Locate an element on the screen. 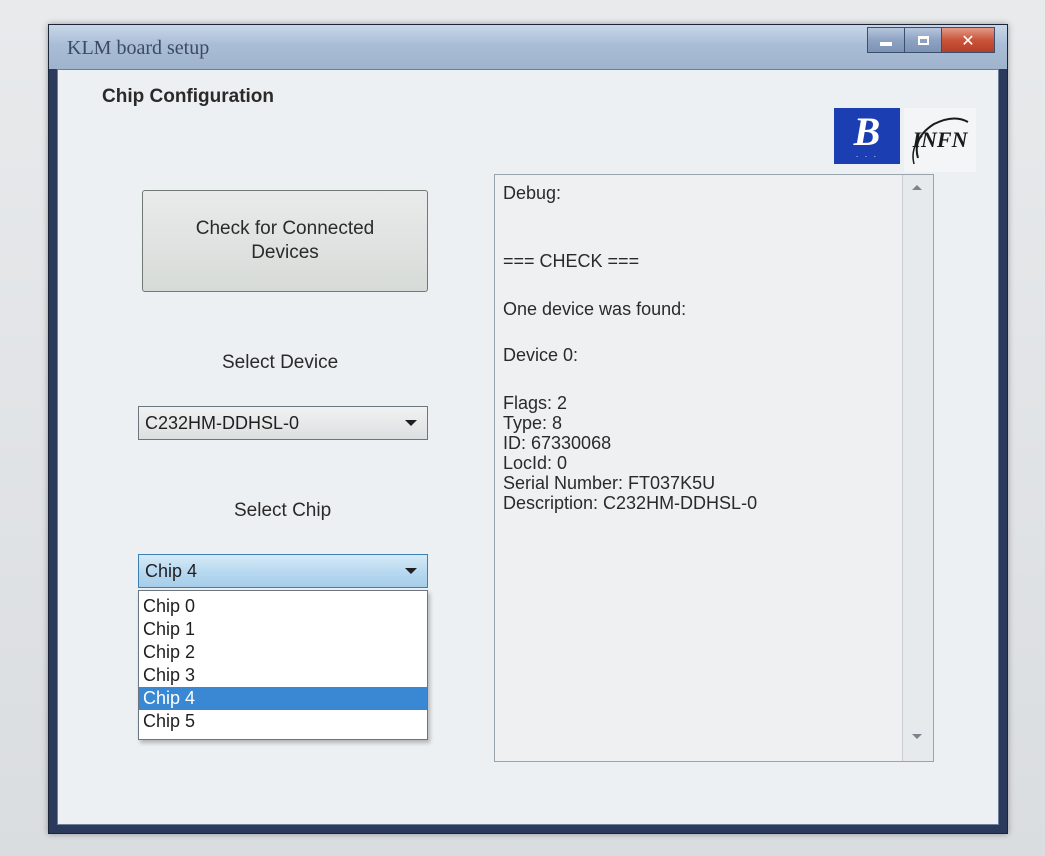 The image size is (1045, 856). device-select: C232HM-DDHSL-0 is located at coordinates (283, 423).